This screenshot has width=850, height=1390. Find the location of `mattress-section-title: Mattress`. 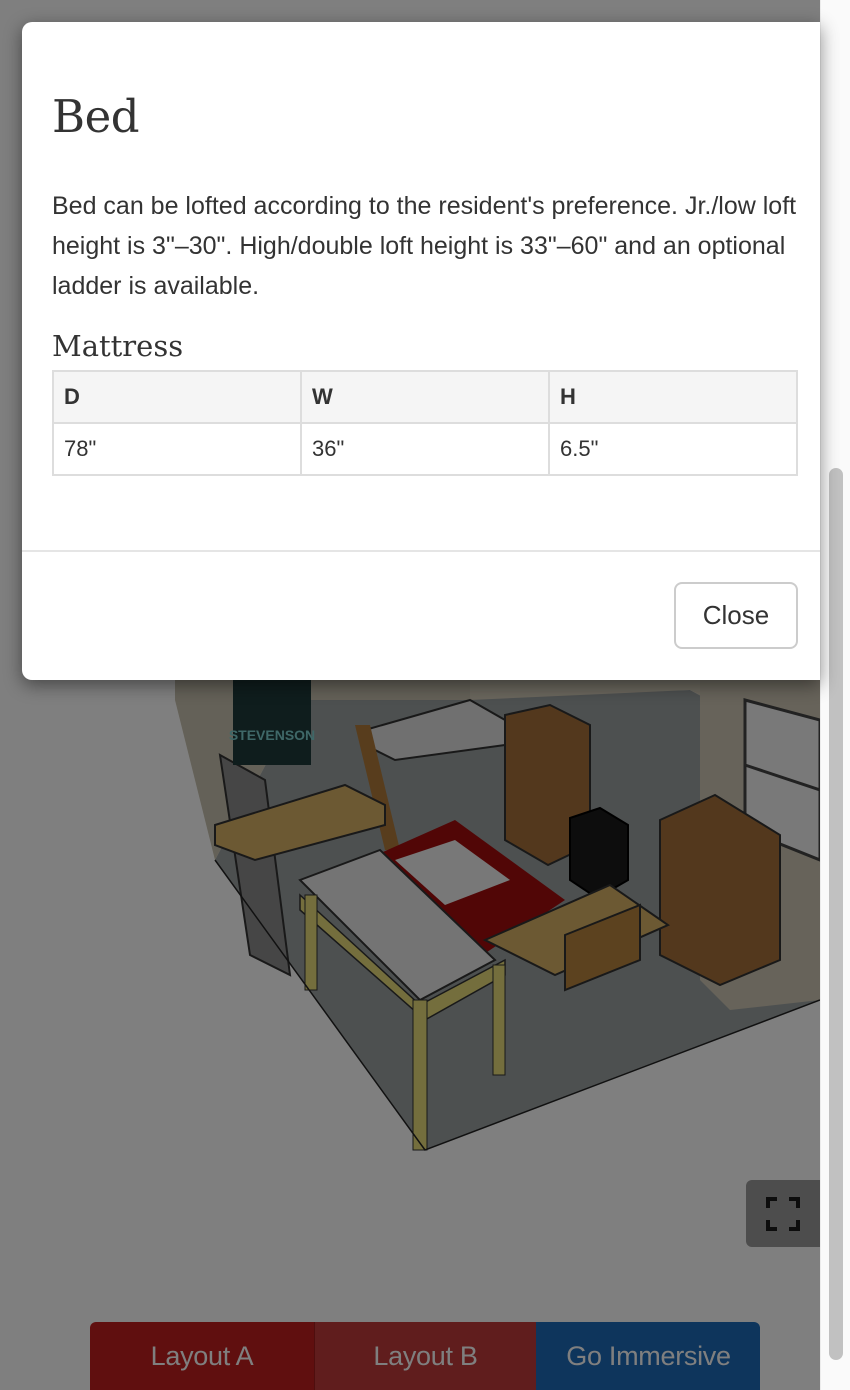

mattress-section-title: Mattress is located at coordinates (118, 346).